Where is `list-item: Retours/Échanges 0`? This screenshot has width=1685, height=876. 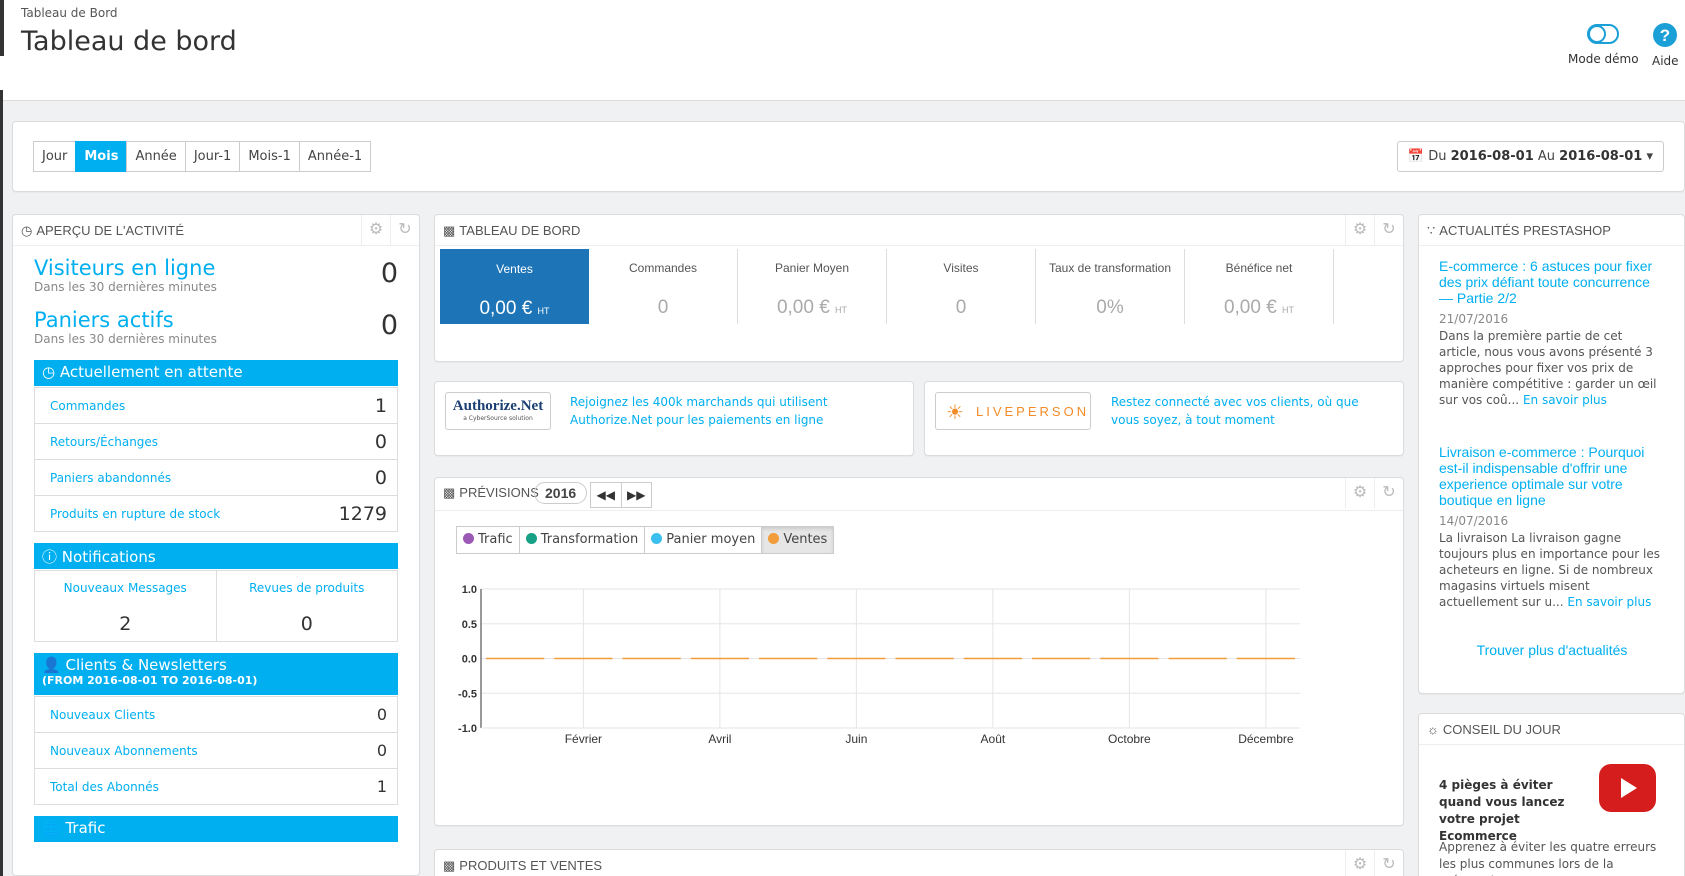 list-item: Retours/Échanges 0 is located at coordinates (216, 442).